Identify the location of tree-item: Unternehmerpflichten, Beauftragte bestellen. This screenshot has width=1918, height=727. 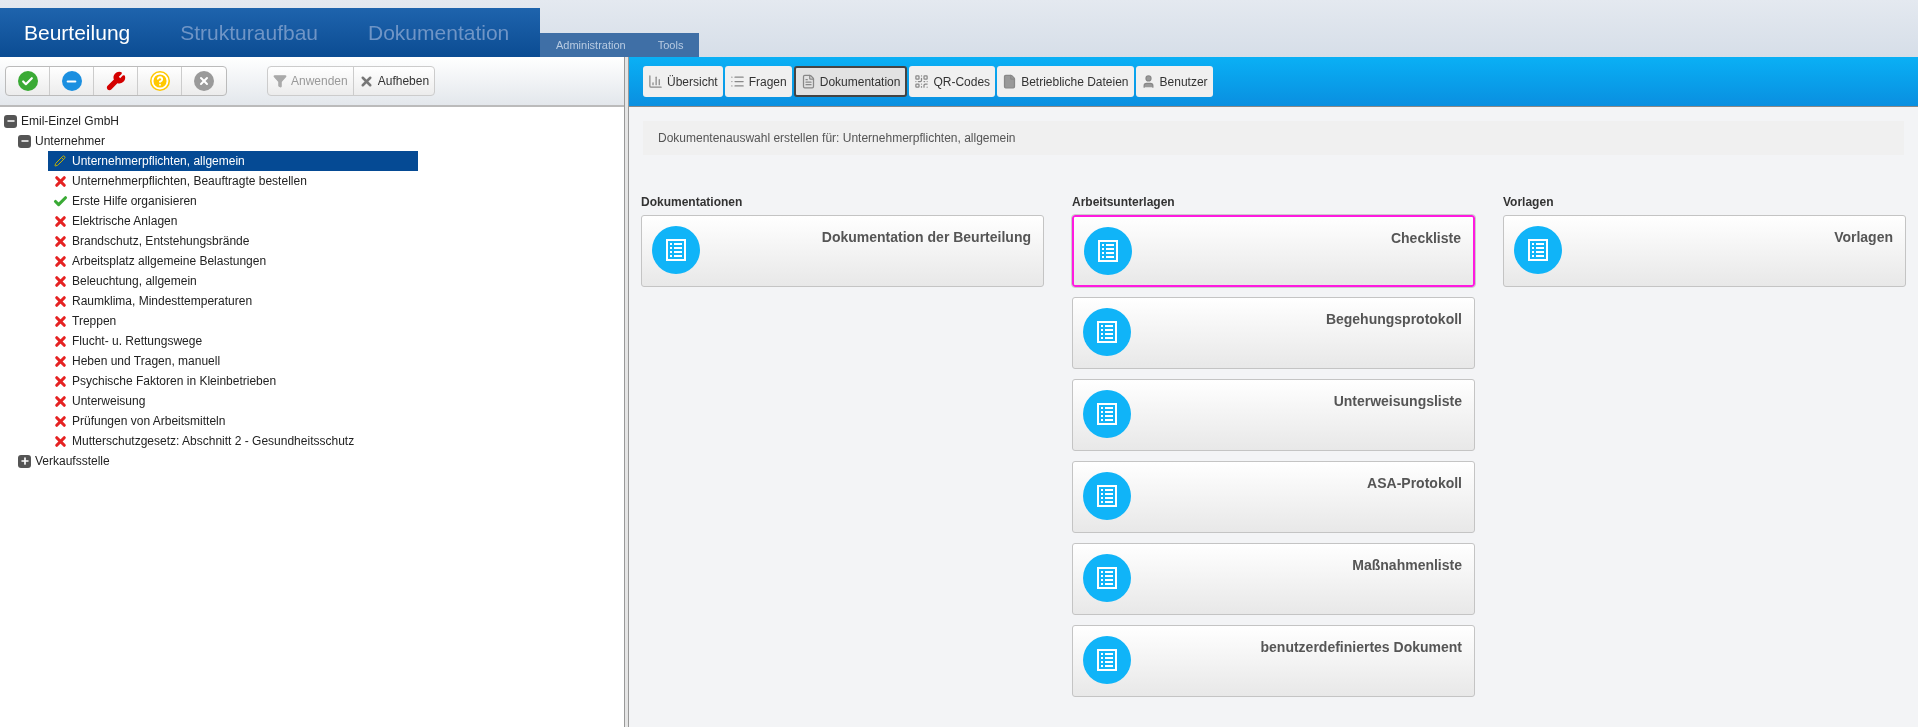
(233, 181).